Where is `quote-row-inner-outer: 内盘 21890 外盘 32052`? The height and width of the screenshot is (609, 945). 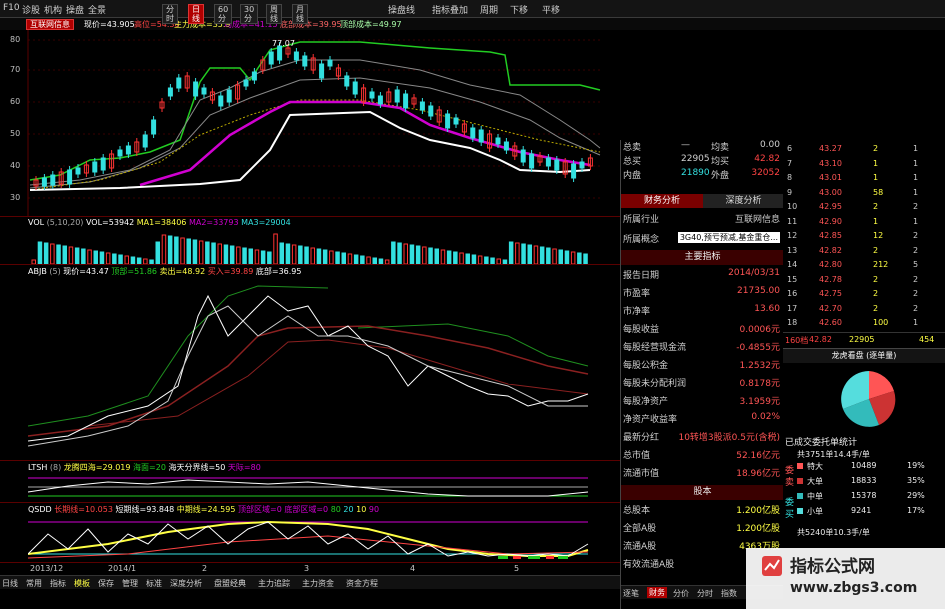 quote-row-inner-outer: 内盘 21890 外盘 32052 is located at coordinates (701, 174).